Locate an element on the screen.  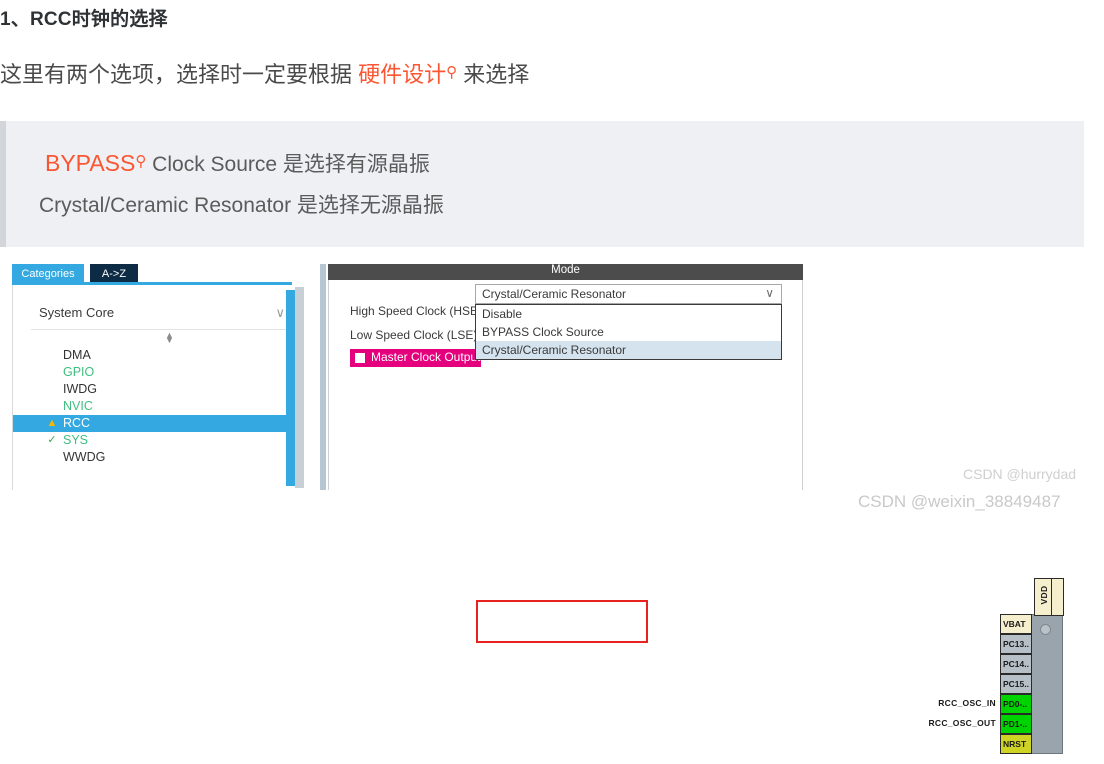
signal-label-rcc-osc-out: RCC_OSC_OUT is located at coordinates (962, 723).